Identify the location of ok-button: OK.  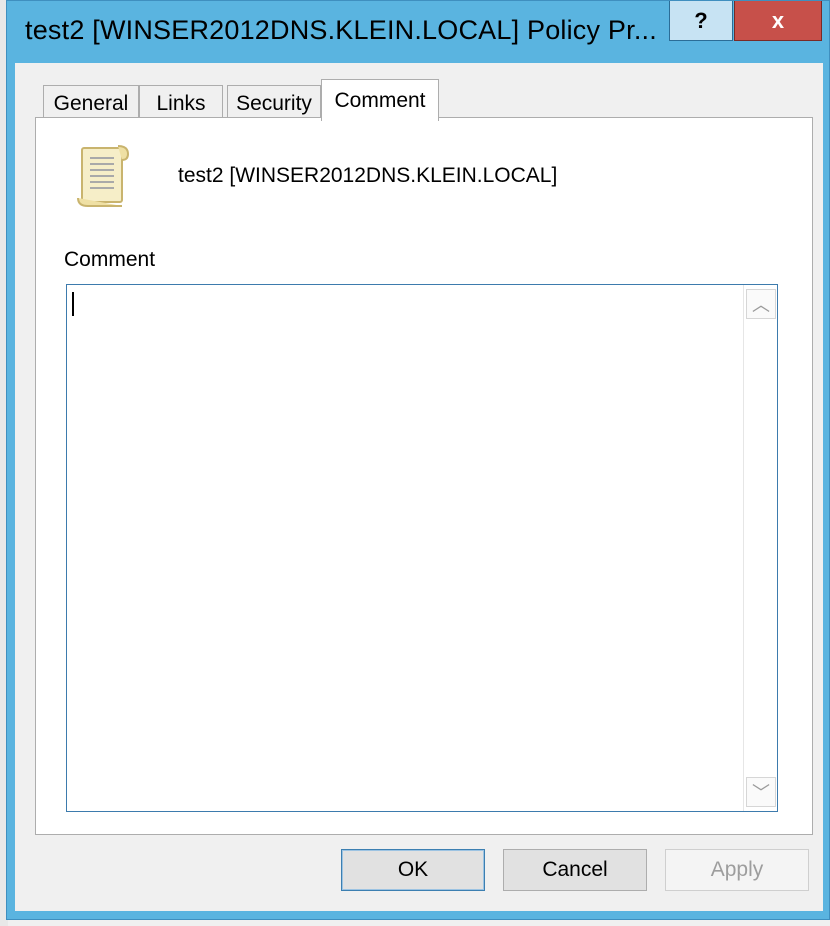
(413, 870).